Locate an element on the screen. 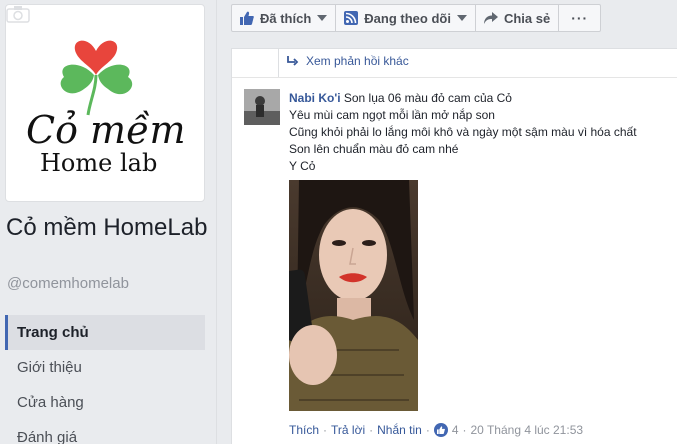  like-count: 4 is located at coordinates (455, 430).